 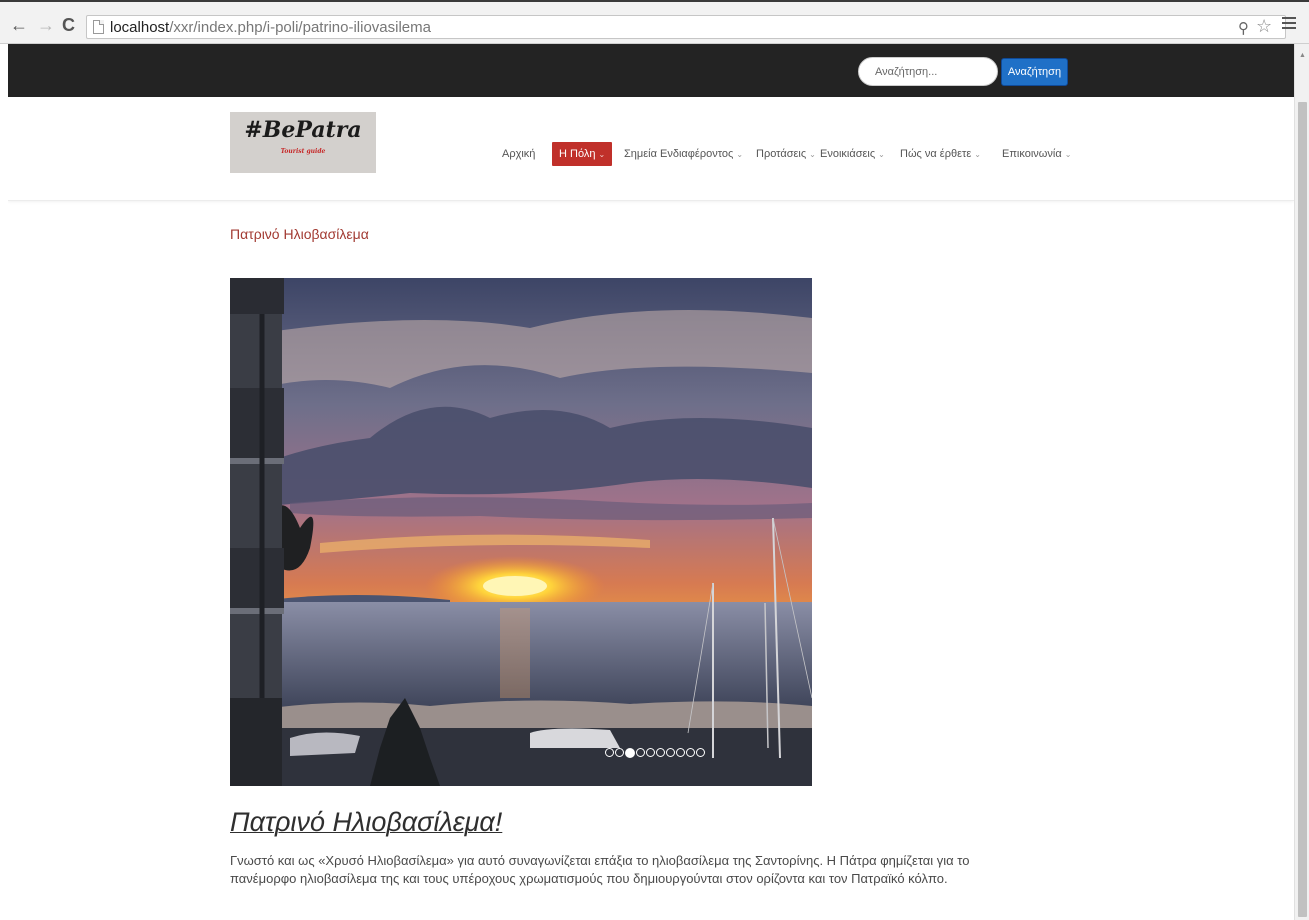 I want to click on url-host: localhost, so click(x=140, y=27).